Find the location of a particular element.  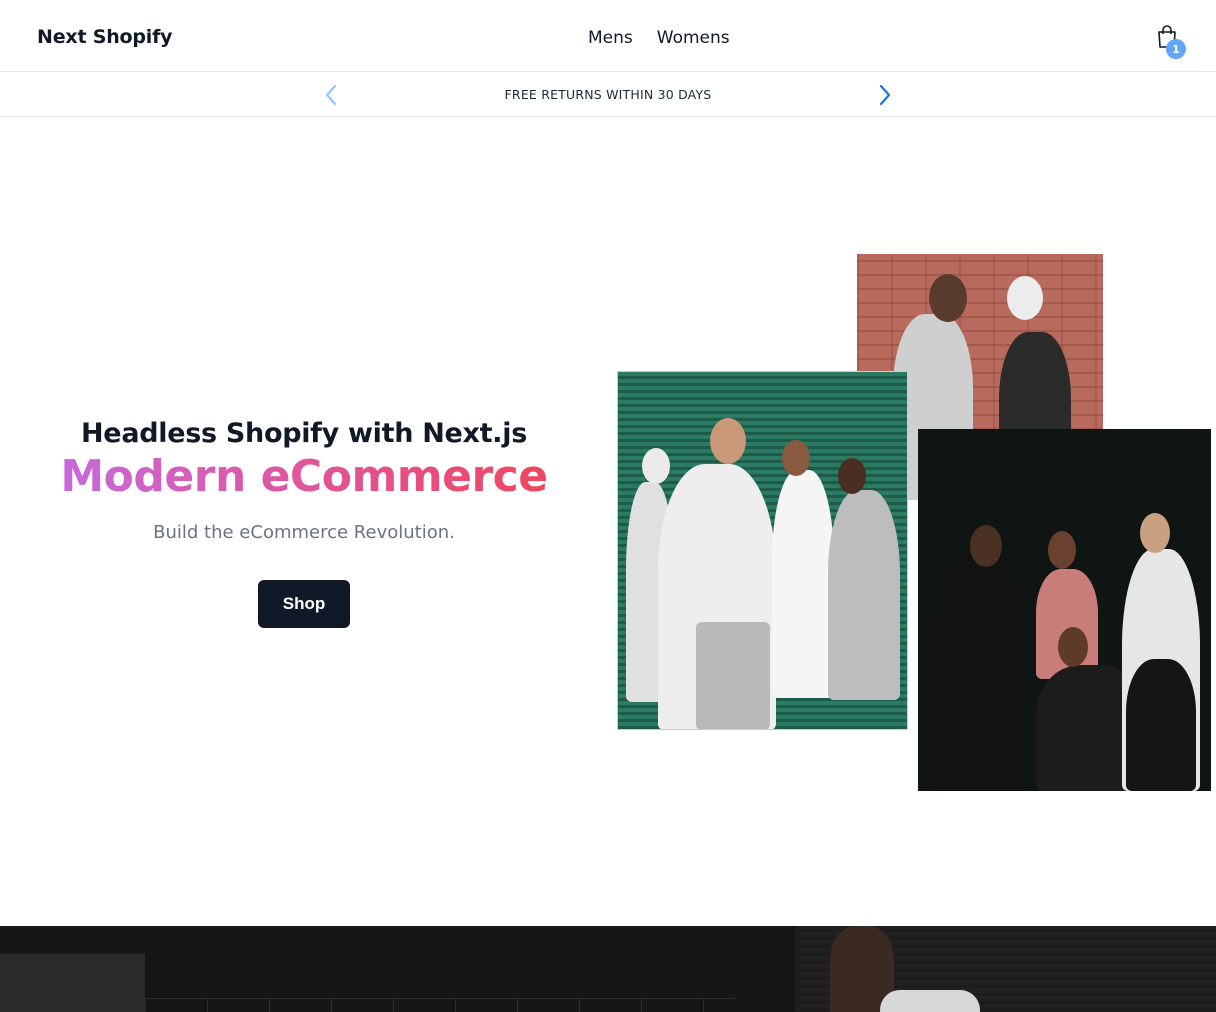

announcement-text: FREE RETURNS WITHIN 30 DAYS is located at coordinates (608, 94).